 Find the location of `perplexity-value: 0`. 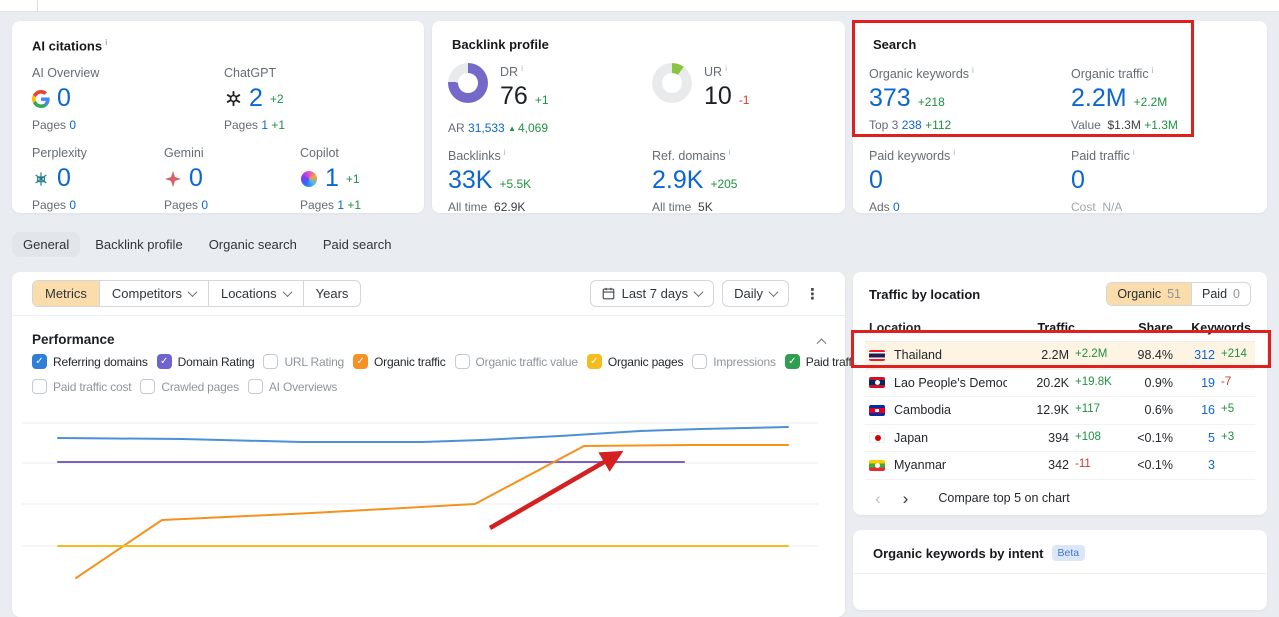

perplexity-value: 0 is located at coordinates (64, 178).